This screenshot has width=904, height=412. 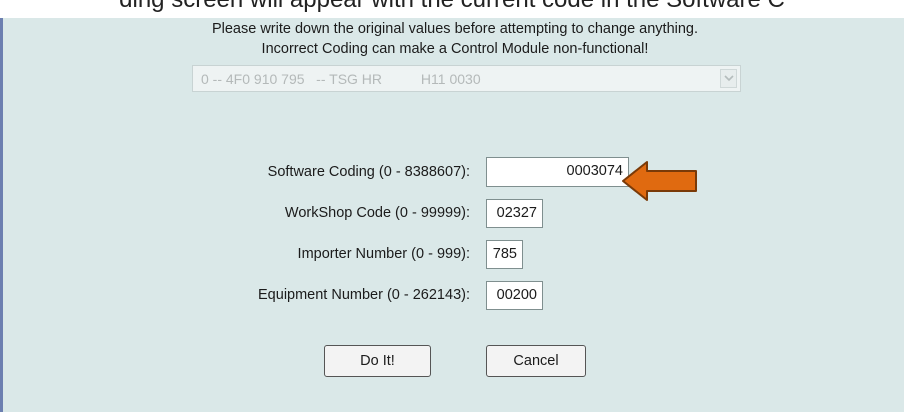 I want to click on equipment-number-input: 00200, so click(x=514, y=295).